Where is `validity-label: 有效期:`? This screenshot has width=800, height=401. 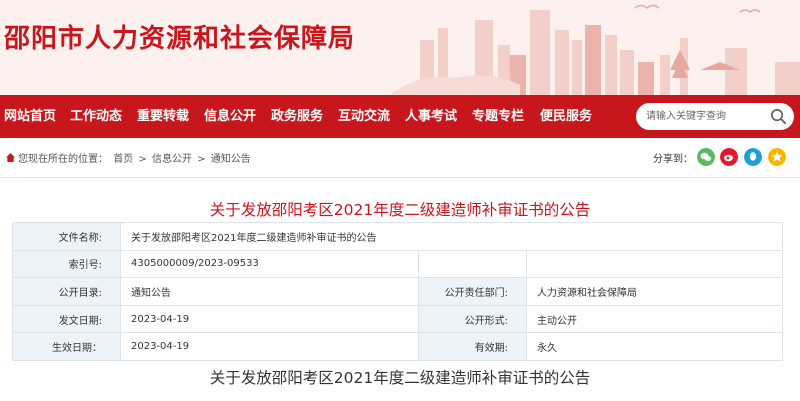 validity-label: 有效期: is located at coordinates (472, 346).